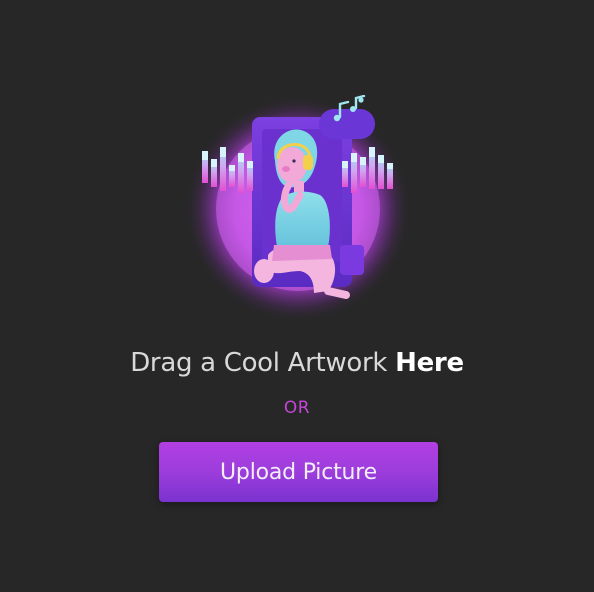 Image resolution: width=594 pixels, height=592 pixels. I want to click on drop-heading-prefix: Drag a Cool Artwork, so click(263, 363).